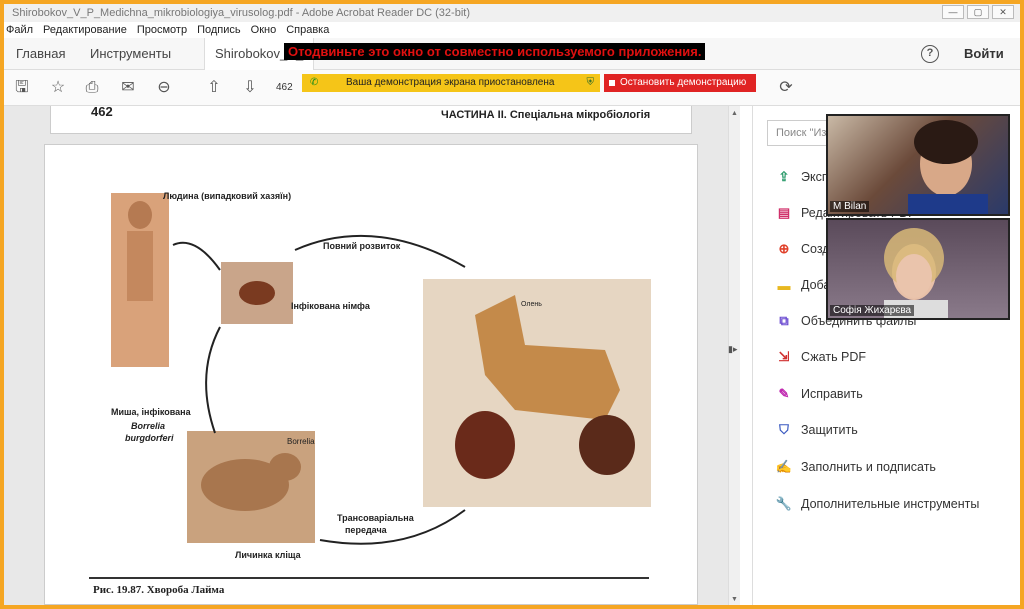 Image resolution: width=1024 pixels, height=609 pixels. I want to click on tool-fix: ✎ Исправить, so click(819, 394).